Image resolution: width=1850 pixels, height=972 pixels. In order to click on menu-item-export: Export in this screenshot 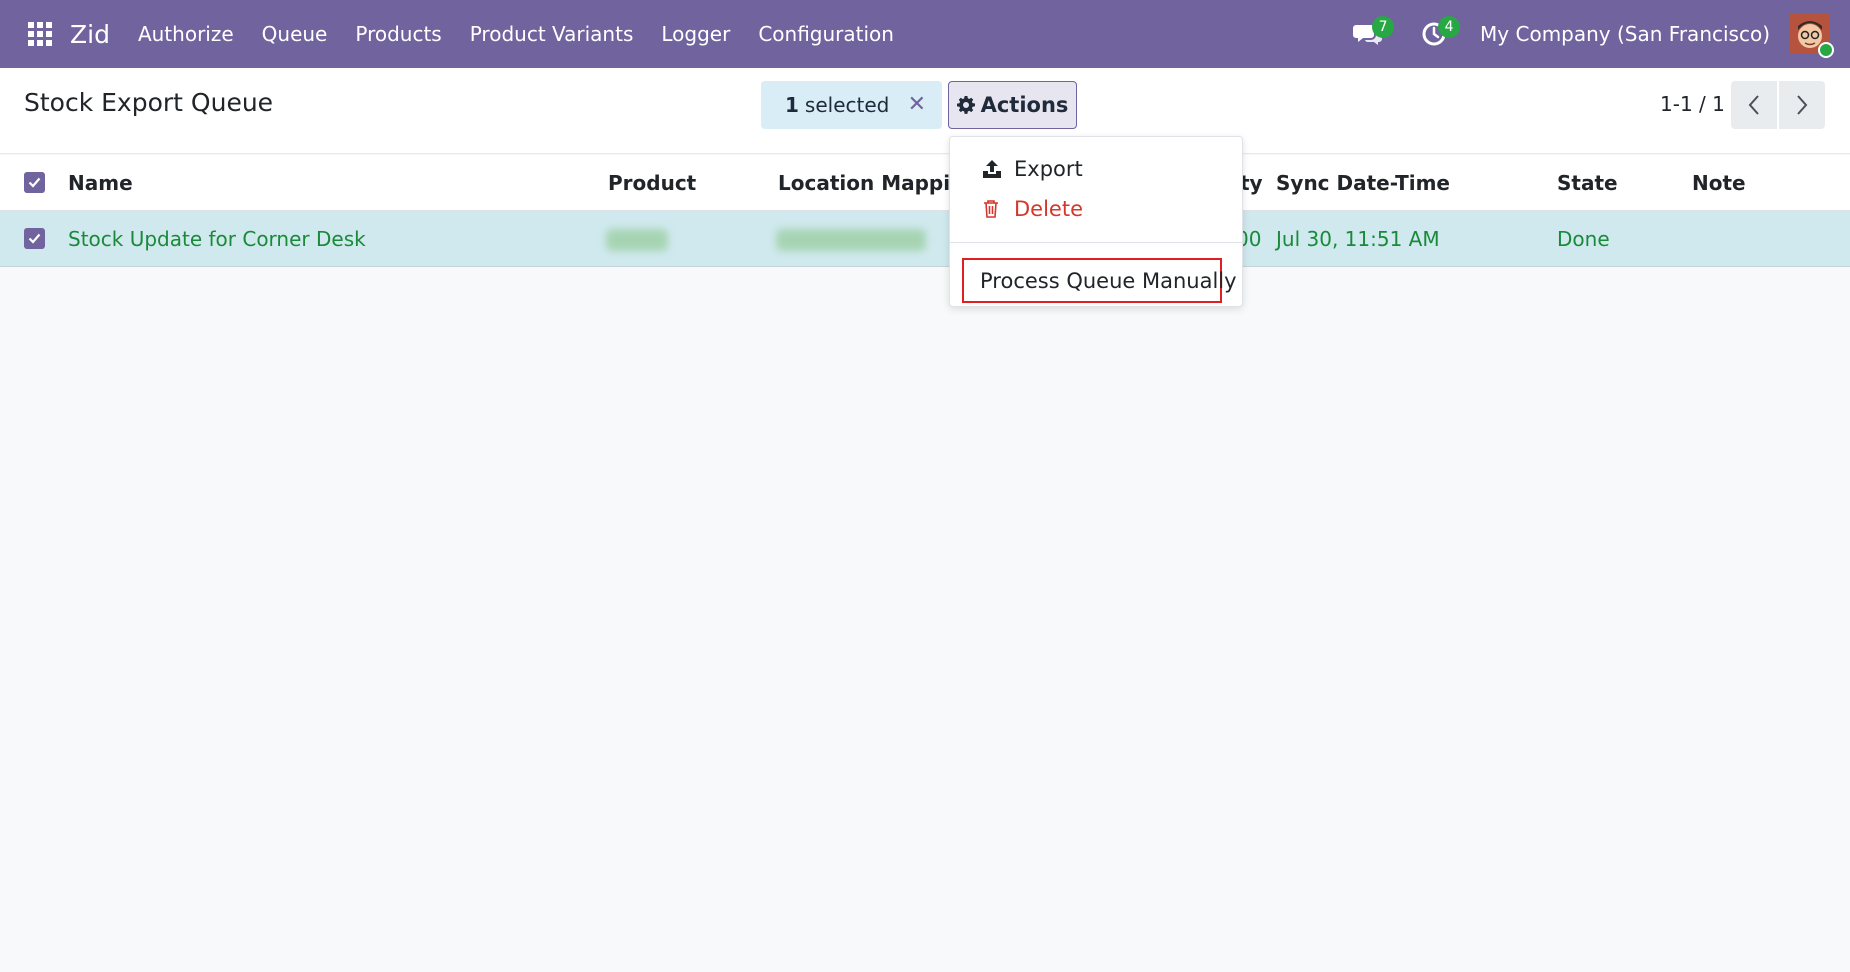, I will do `click(1032, 169)`.